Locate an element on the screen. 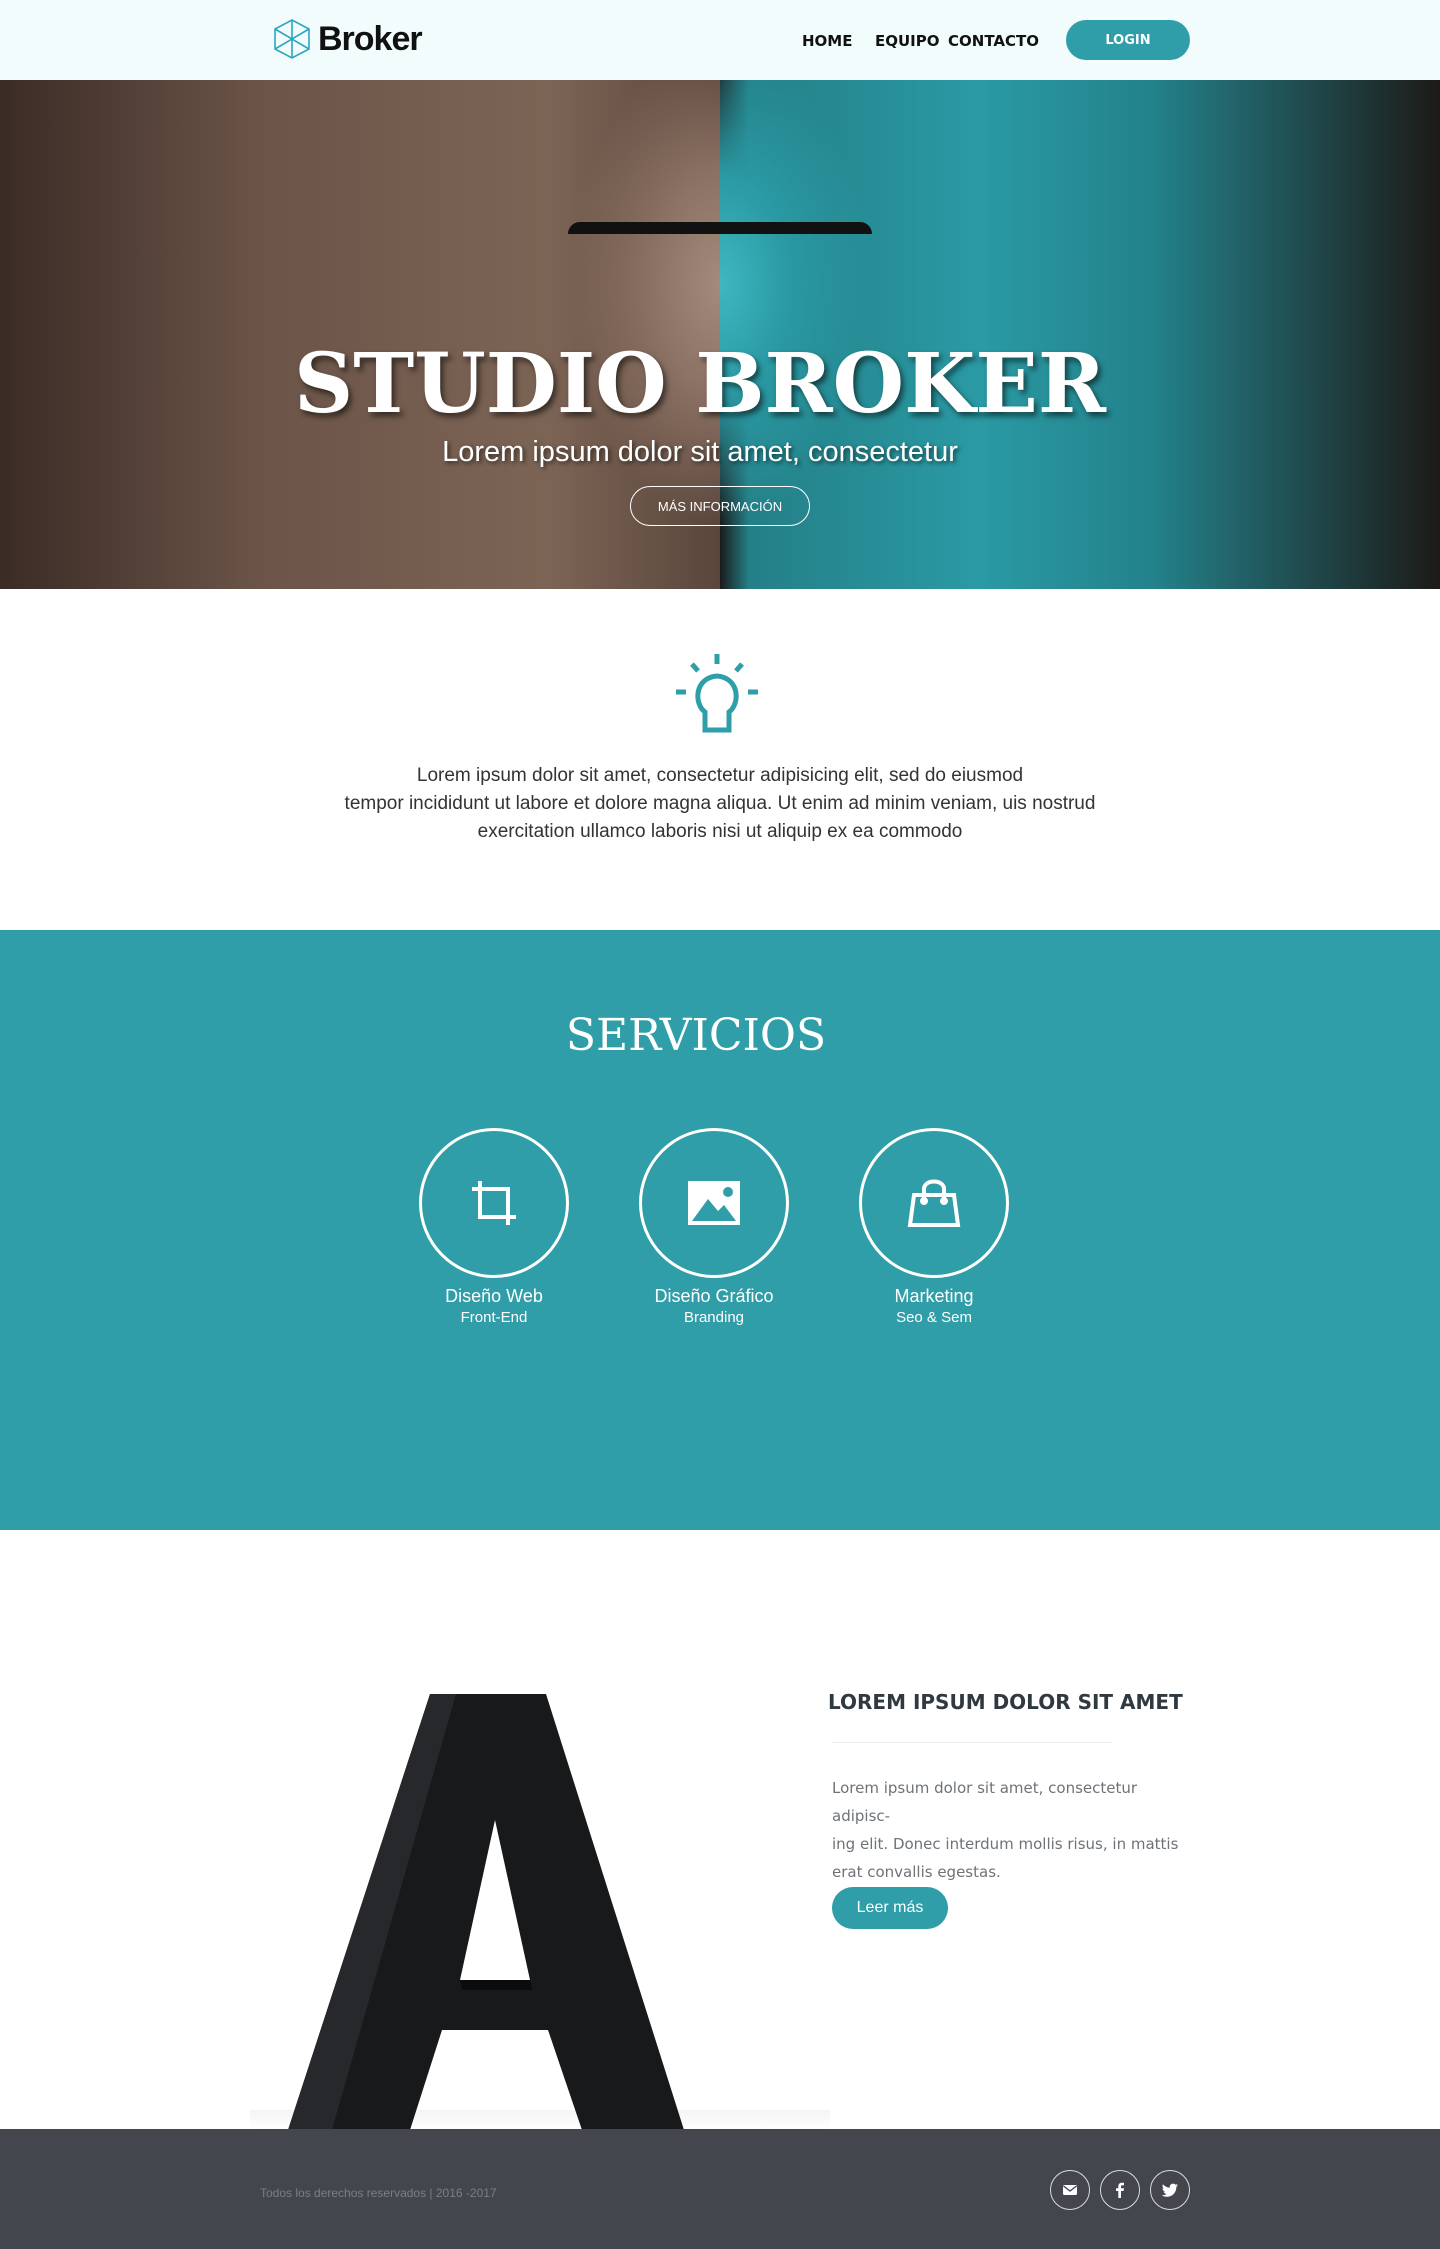 Image resolution: width=1440 pixels, height=2249 pixels. feature-title: LOREM IPSUM DOLOR SIT AMET is located at coordinates (1005, 1702).